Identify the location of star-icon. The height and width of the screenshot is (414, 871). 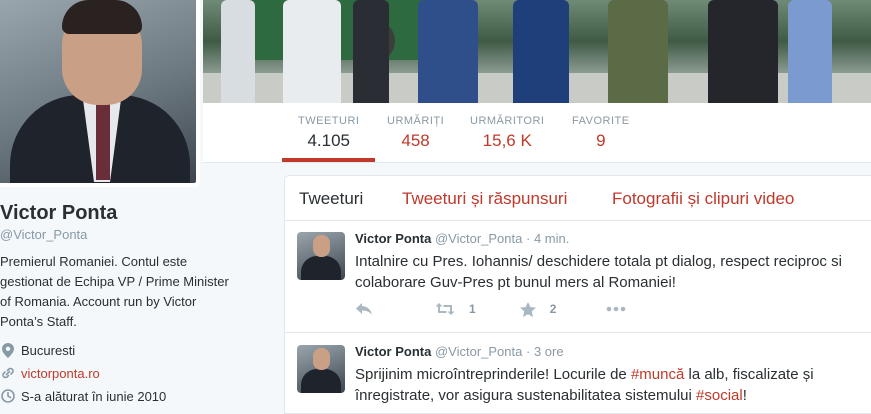
(527, 309).